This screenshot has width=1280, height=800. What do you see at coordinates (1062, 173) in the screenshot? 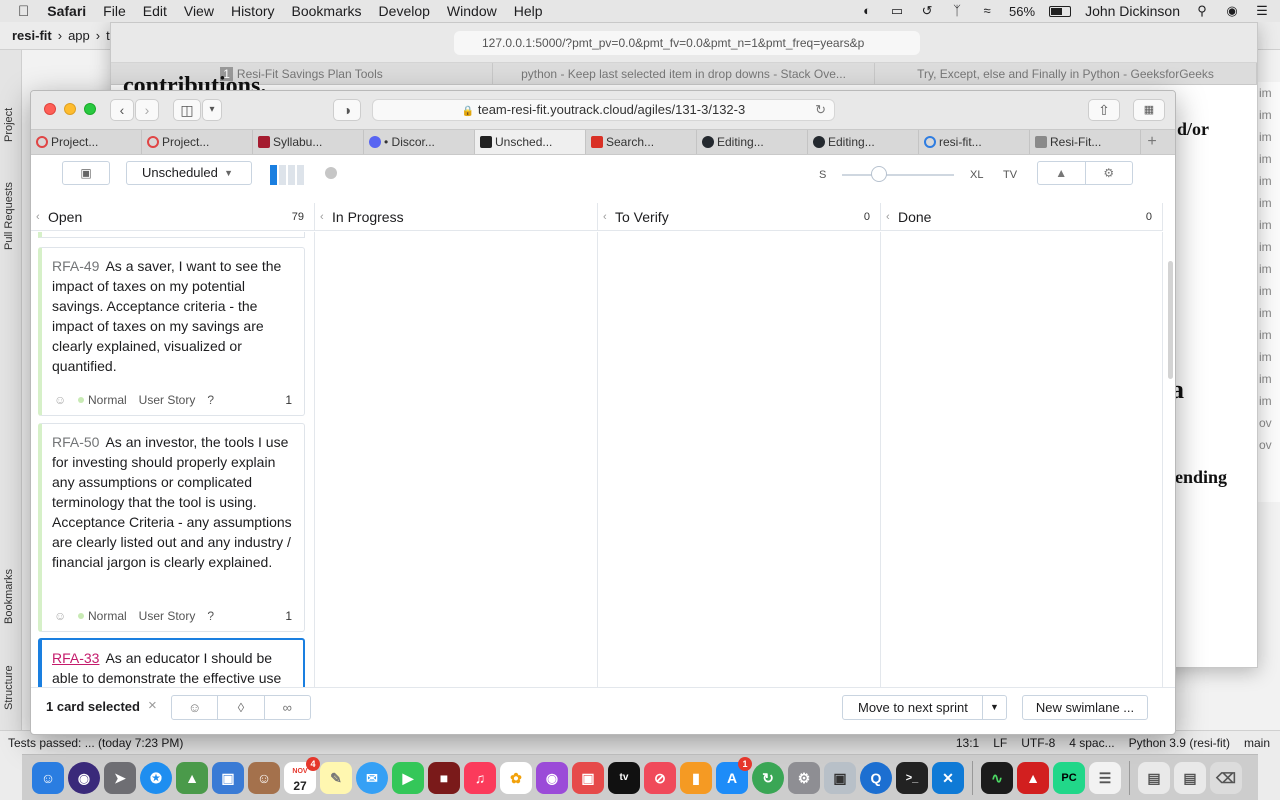
I see `chart-icon: ▲` at bounding box center [1062, 173].